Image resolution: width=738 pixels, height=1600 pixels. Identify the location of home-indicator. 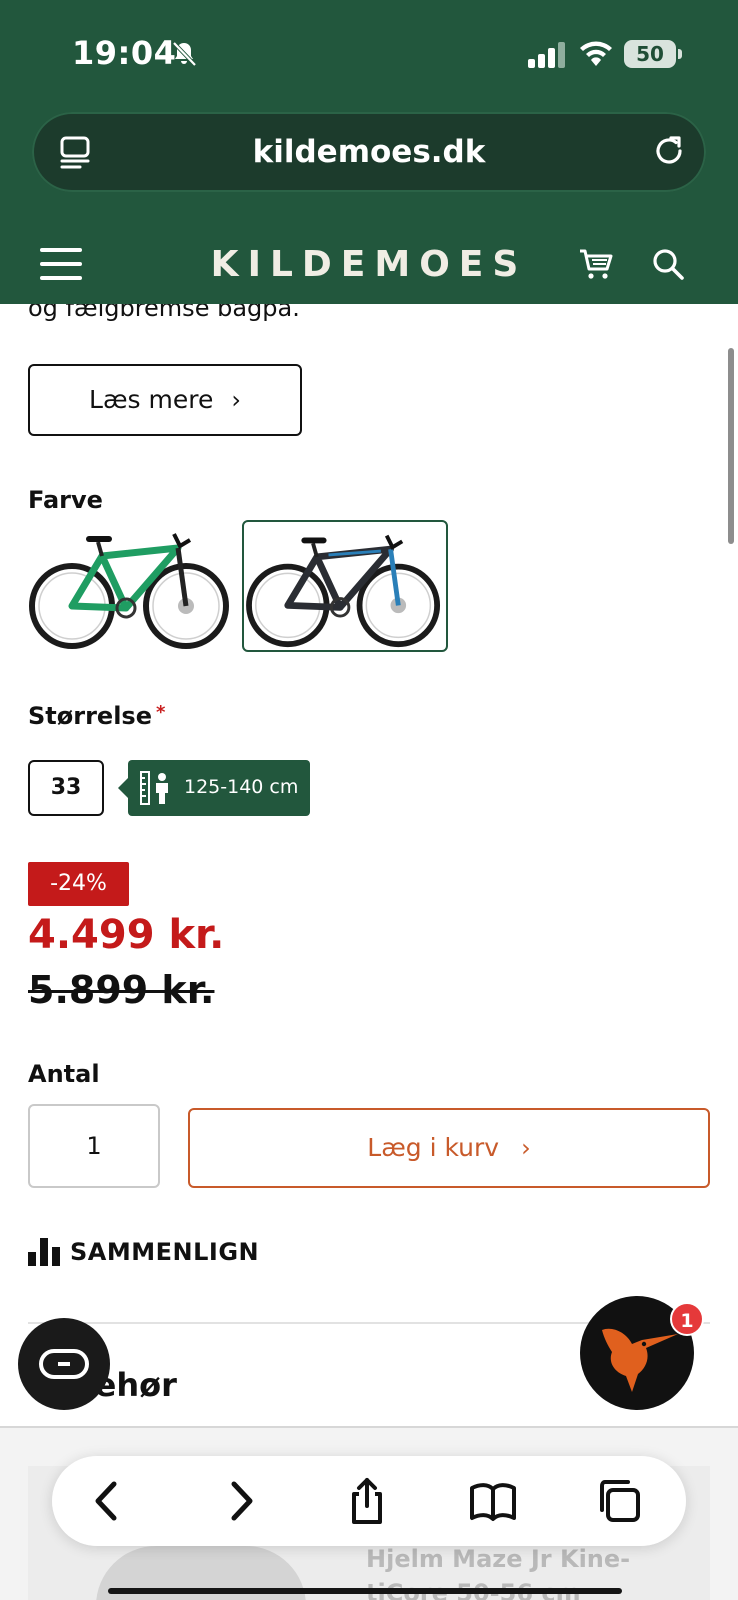
(365, 1591).